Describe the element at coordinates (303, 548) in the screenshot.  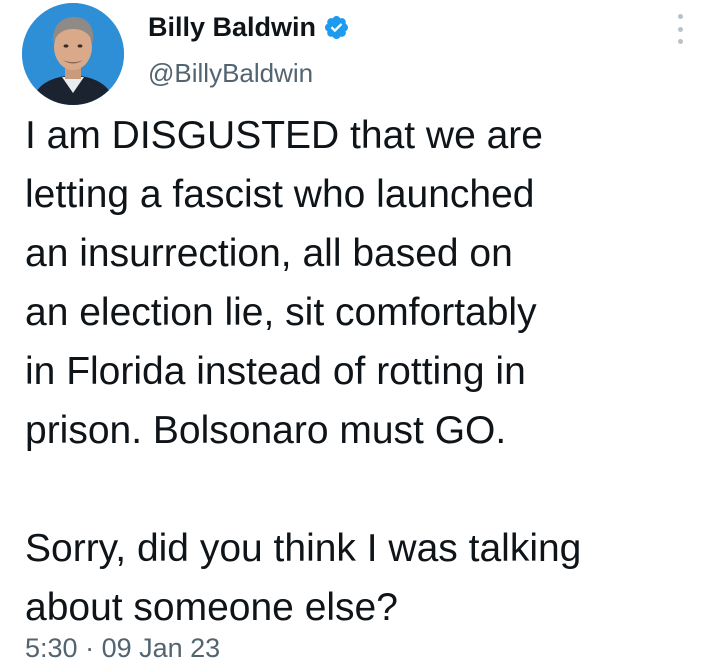
I see `tweet-text-line: Sorry, did you think I was talking` at that location.